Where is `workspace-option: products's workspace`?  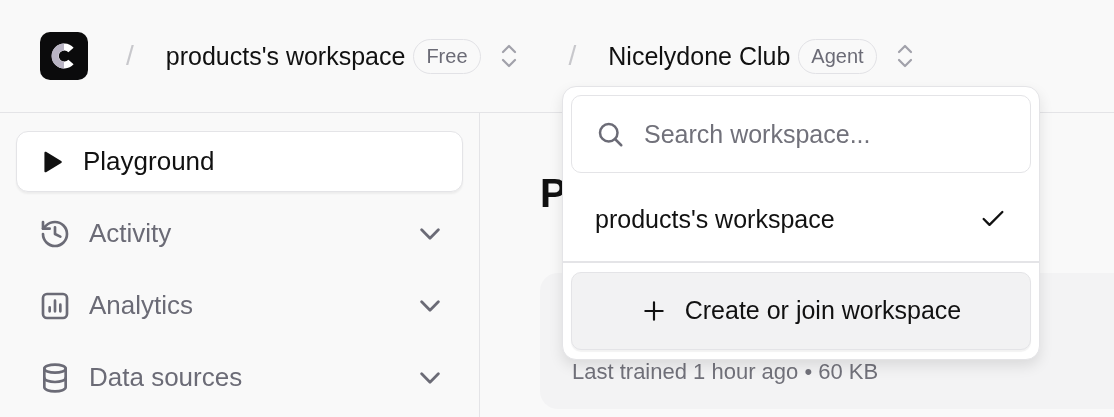
workspace-option: products's workspace is located at coordinates (801, 219).